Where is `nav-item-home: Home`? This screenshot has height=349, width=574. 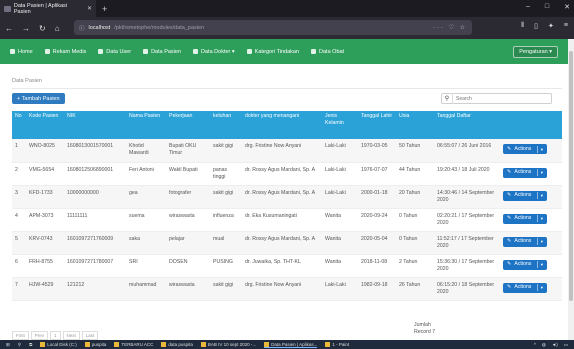
nav-item-home: Home is located at coordinates (21, 52).